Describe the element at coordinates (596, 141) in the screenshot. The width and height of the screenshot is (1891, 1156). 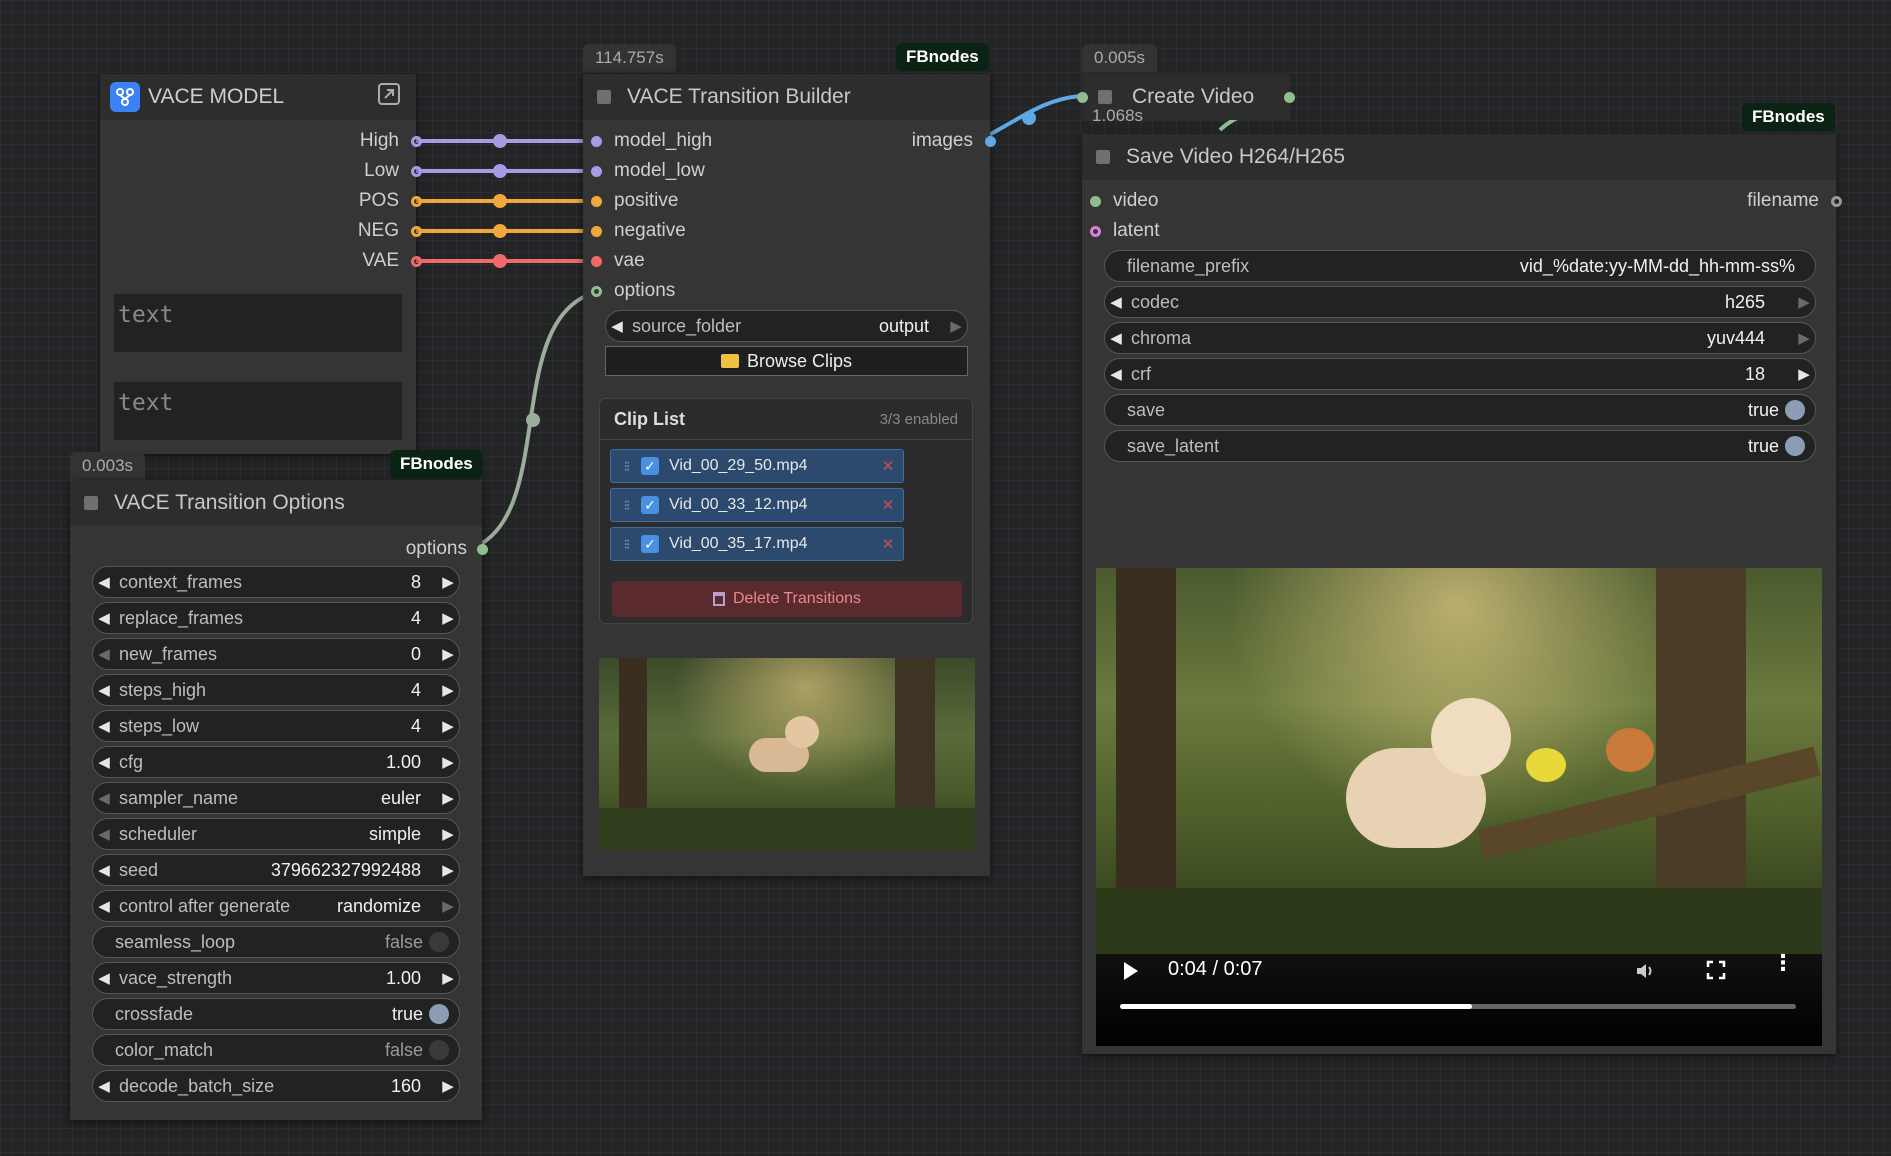
I see `input-model-high-socket` at that location.